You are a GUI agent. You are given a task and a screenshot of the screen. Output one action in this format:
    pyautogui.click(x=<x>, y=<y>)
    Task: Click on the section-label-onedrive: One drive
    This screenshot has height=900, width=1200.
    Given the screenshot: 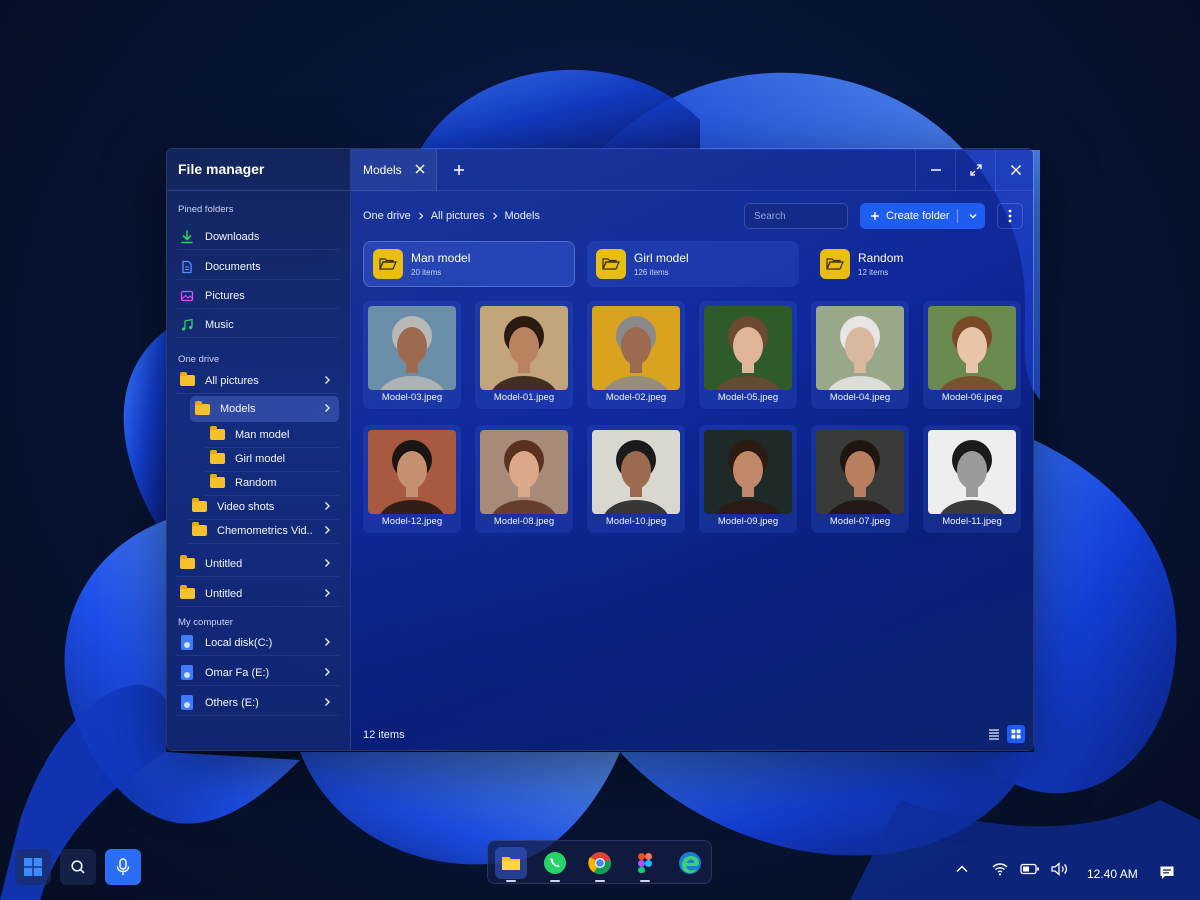 What is the action you would take?
    pyautogui.click(x=199, y=359)
    